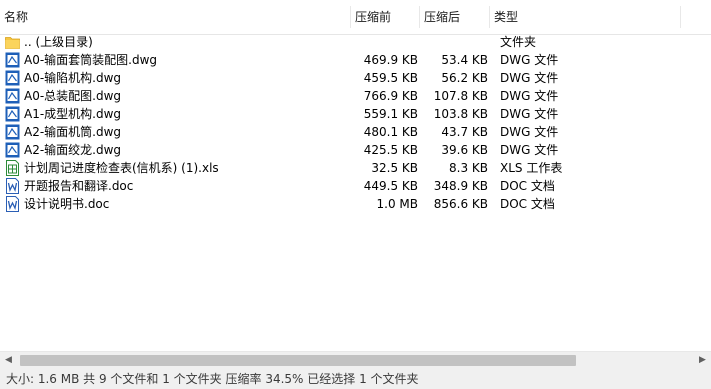 This screenshot has width=711, height=389. What do you see at coordinates (355, 150) in the screenshot?
I see `file-row: A2-输面绞龙.dwg 425.5 KB 39.6 KB DWG 文件` at bounding box center [355, 150].